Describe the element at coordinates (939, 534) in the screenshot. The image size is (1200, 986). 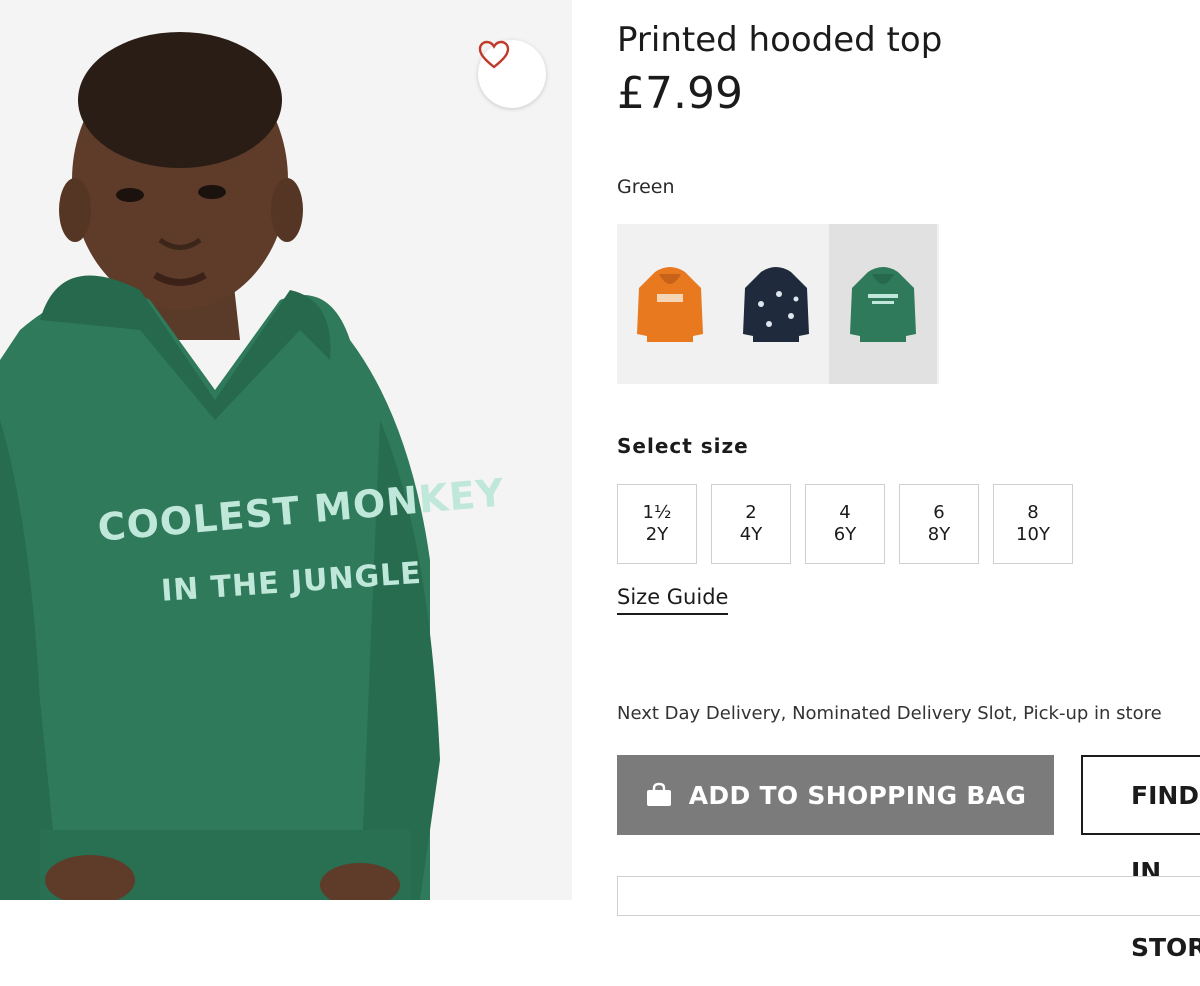
I see `size-option-line2: 8Y` at that location.